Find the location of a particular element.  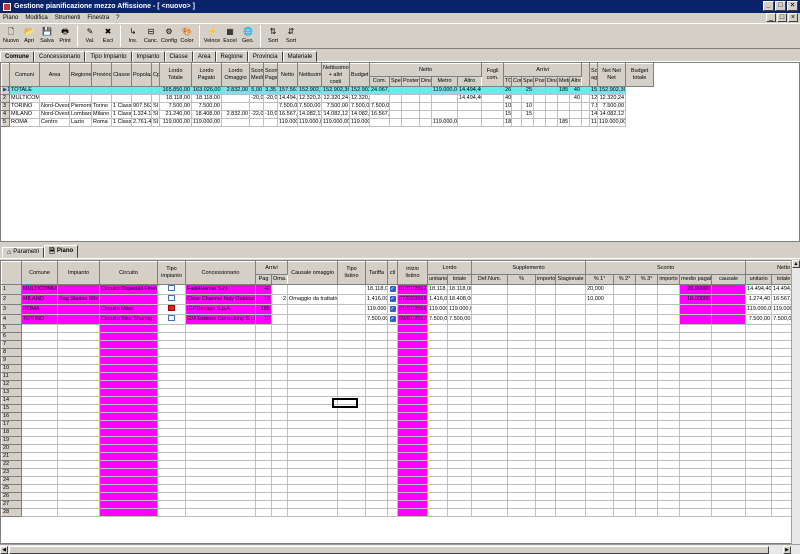

sconto-sub-header: % 1° is located at coordinates (600, 279).